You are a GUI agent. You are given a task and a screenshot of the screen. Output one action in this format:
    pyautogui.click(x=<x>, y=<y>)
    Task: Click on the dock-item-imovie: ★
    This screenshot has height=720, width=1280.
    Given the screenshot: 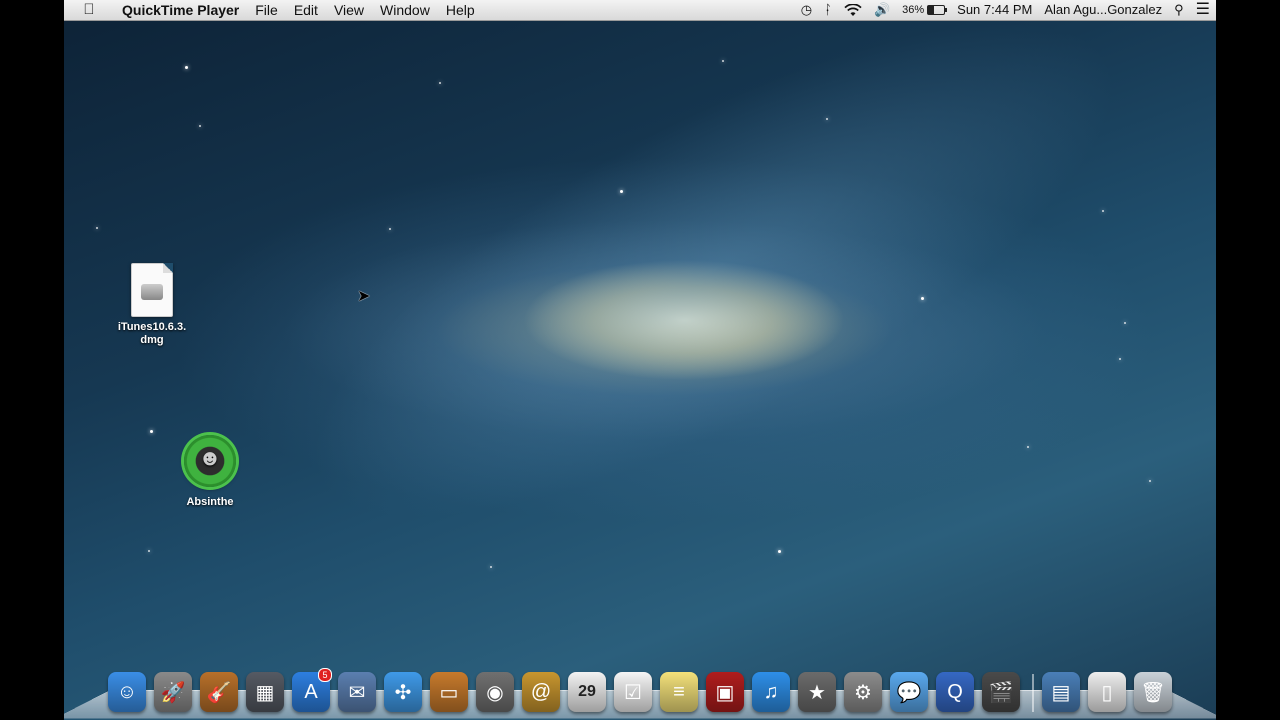 What is the action you would take?
    pyautogui.click(x=817, y=692)
    